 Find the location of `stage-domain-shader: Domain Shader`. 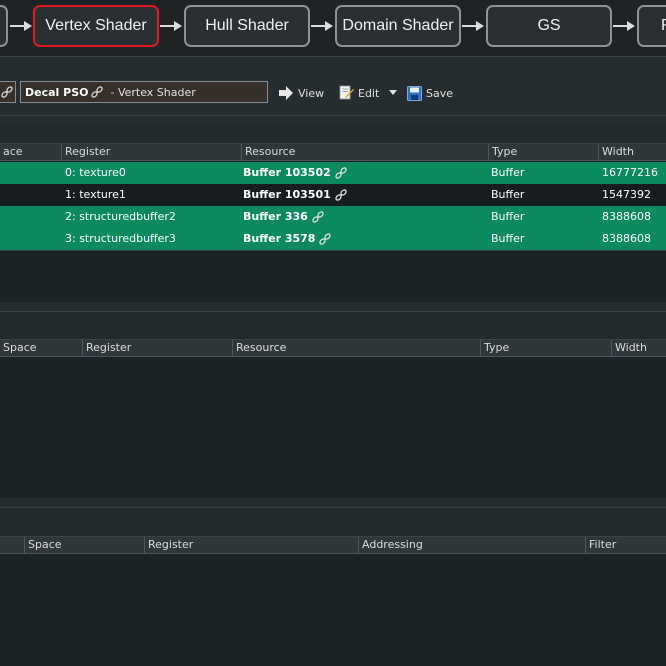

stage-domain-shader: Domain Shader is located at coordinates (398, 26).